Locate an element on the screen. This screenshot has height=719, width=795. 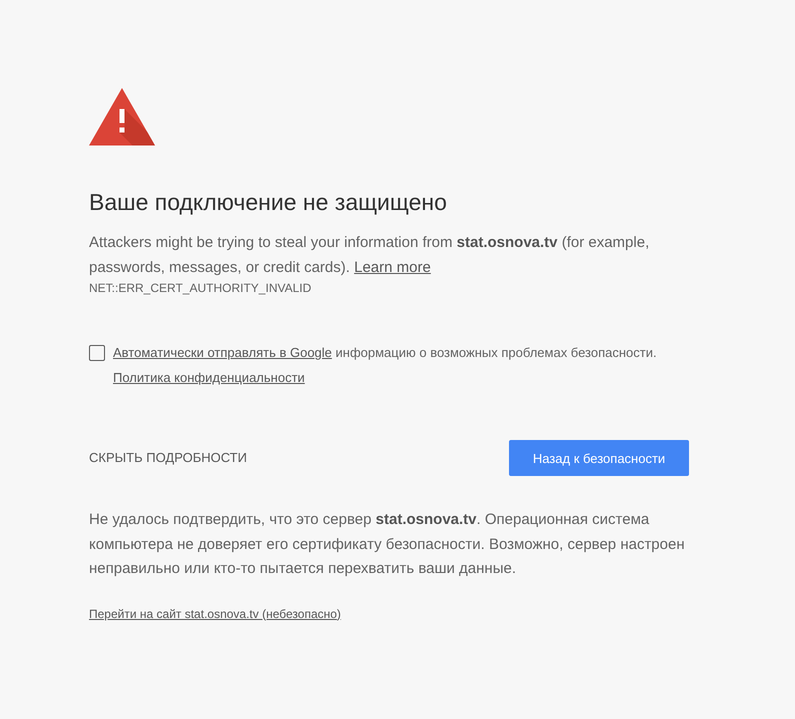
back-to-safety-button: Назад к безопасности is located at coordinates (599, 458).